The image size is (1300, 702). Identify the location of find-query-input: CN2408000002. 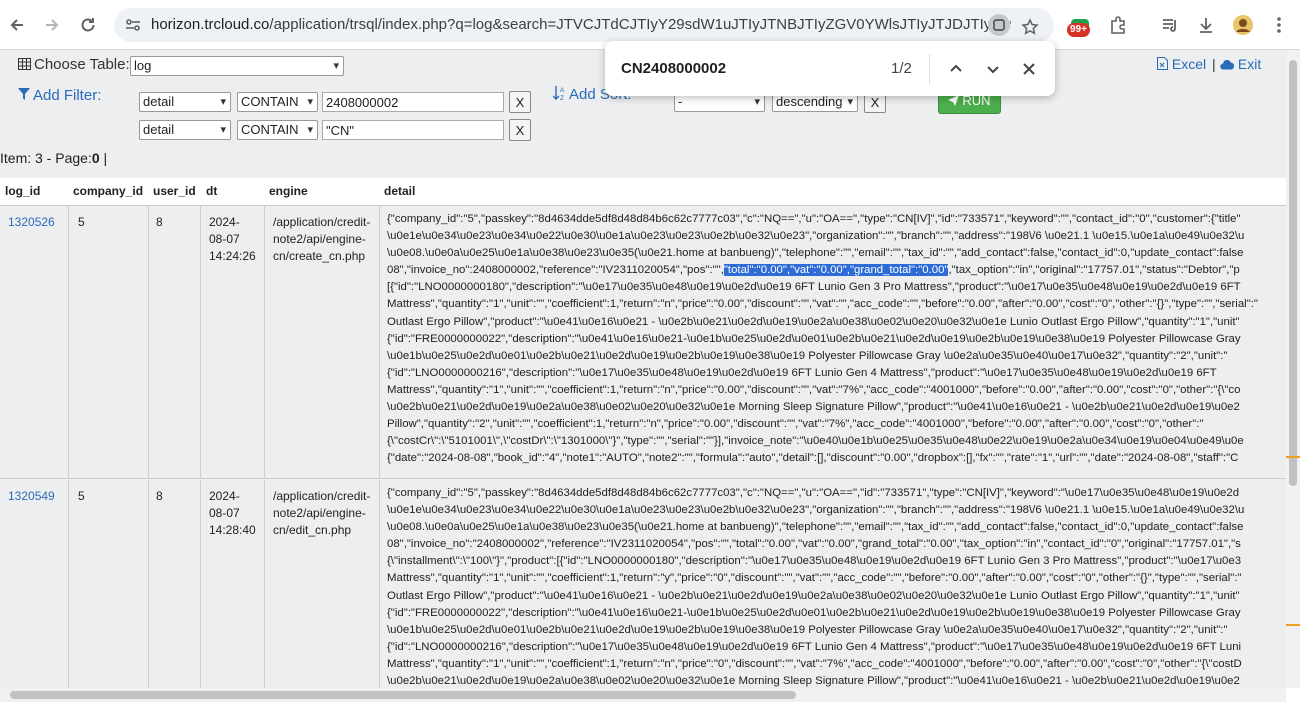
(673, 68).